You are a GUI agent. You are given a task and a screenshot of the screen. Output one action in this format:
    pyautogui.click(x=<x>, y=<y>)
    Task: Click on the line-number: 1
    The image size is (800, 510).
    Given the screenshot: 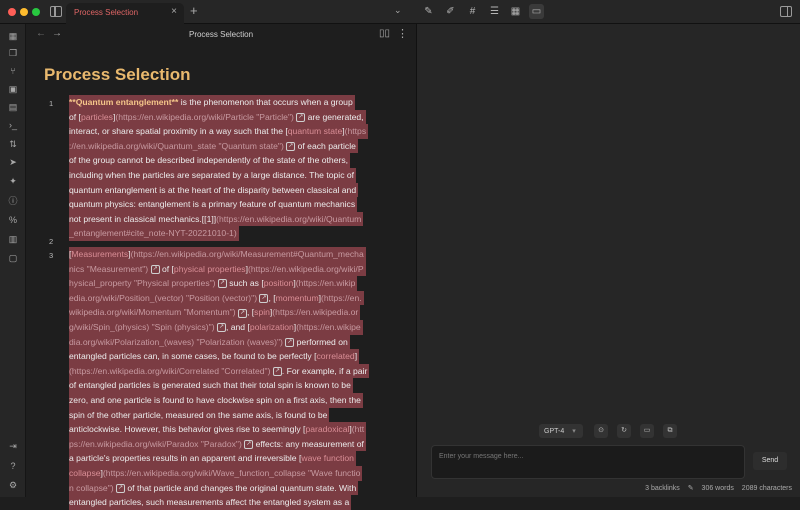 What is the action you would take?
    pyautogui.click(x=51, y=103)
    